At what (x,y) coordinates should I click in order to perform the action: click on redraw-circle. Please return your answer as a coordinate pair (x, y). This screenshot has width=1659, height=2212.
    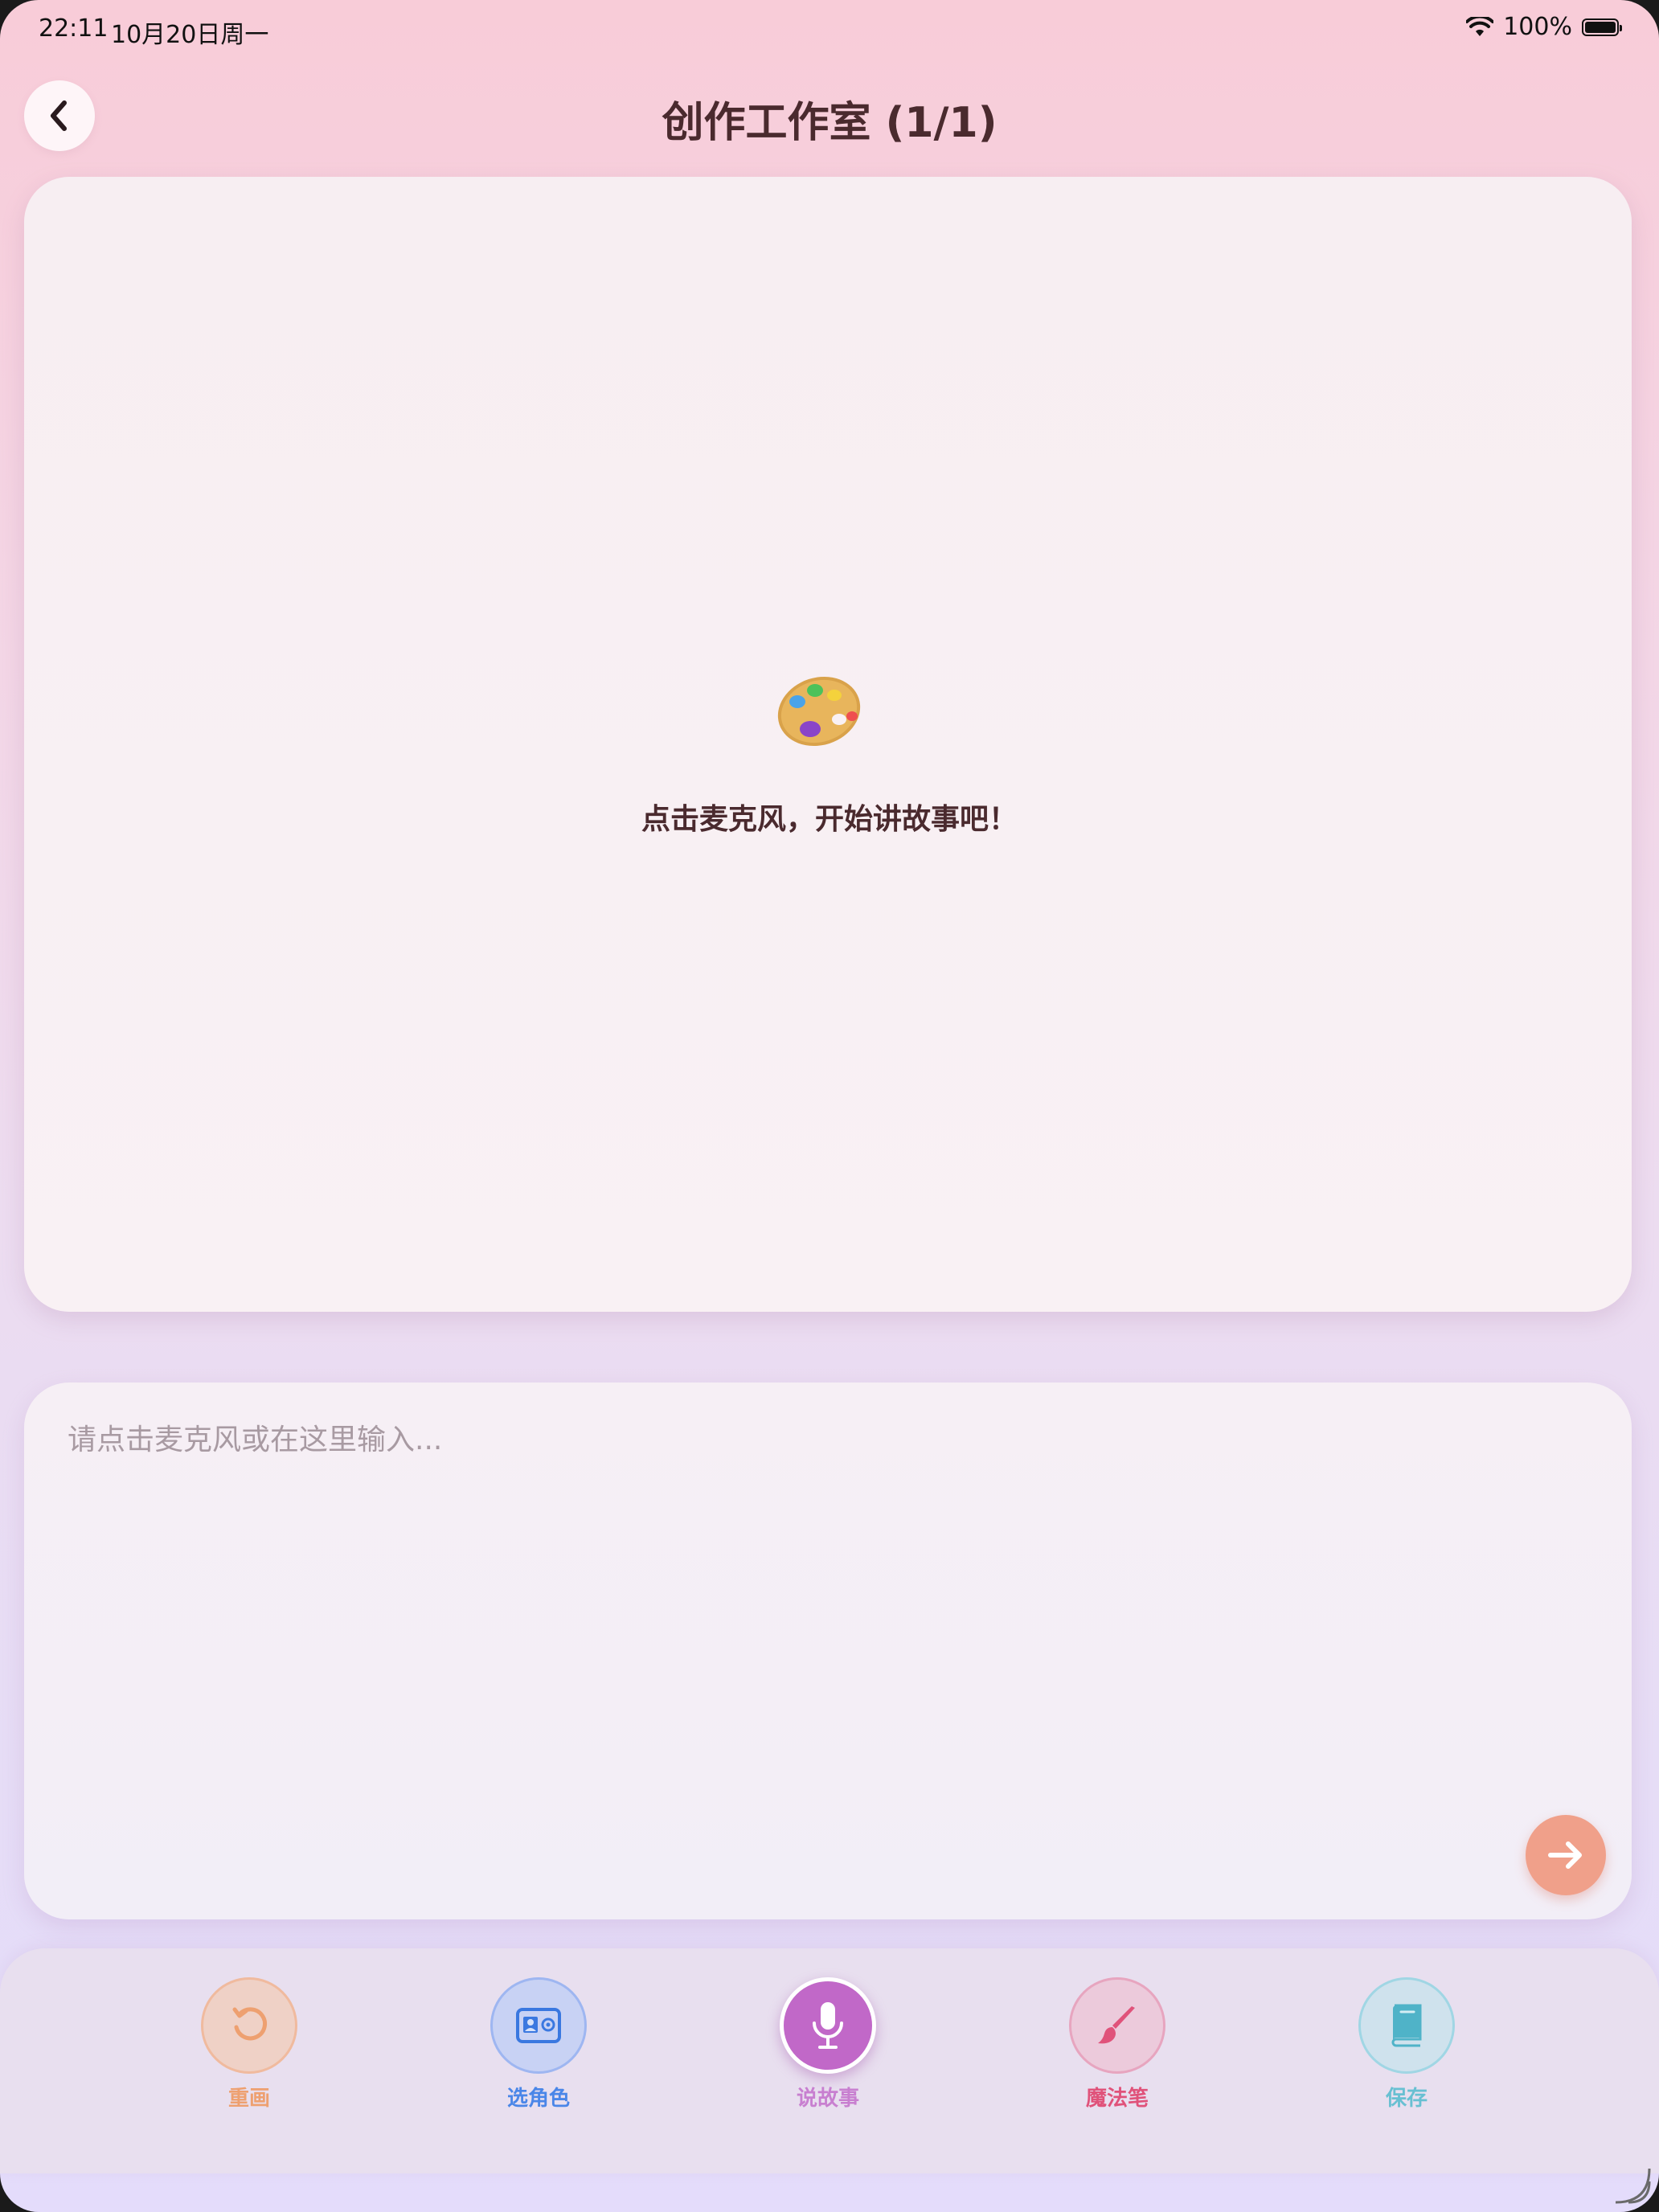
    Looking at the image, I should click on (249, 2025).